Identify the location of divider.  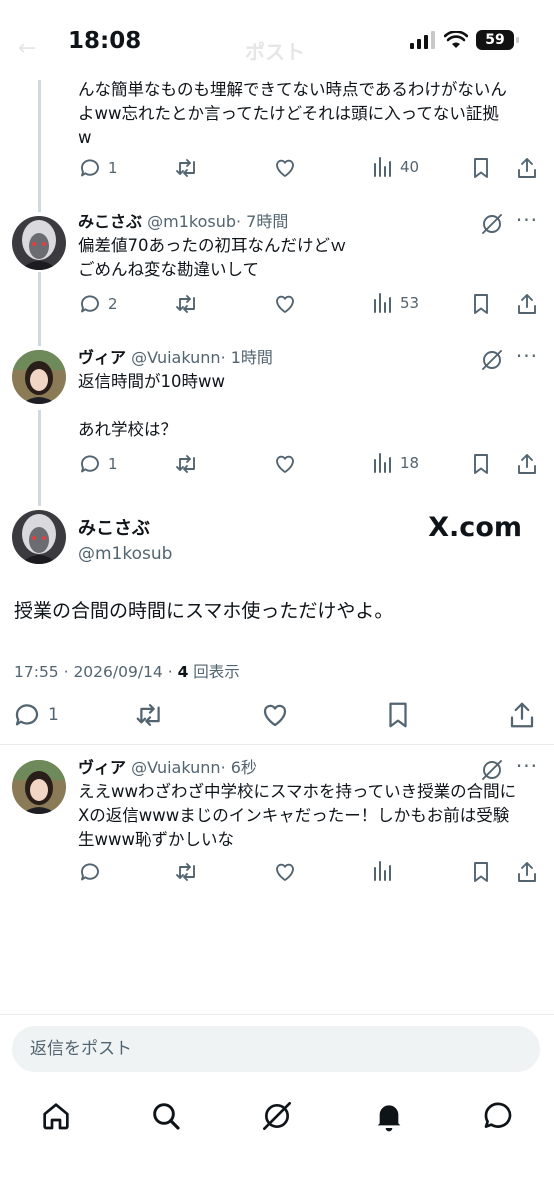
(277, 744).